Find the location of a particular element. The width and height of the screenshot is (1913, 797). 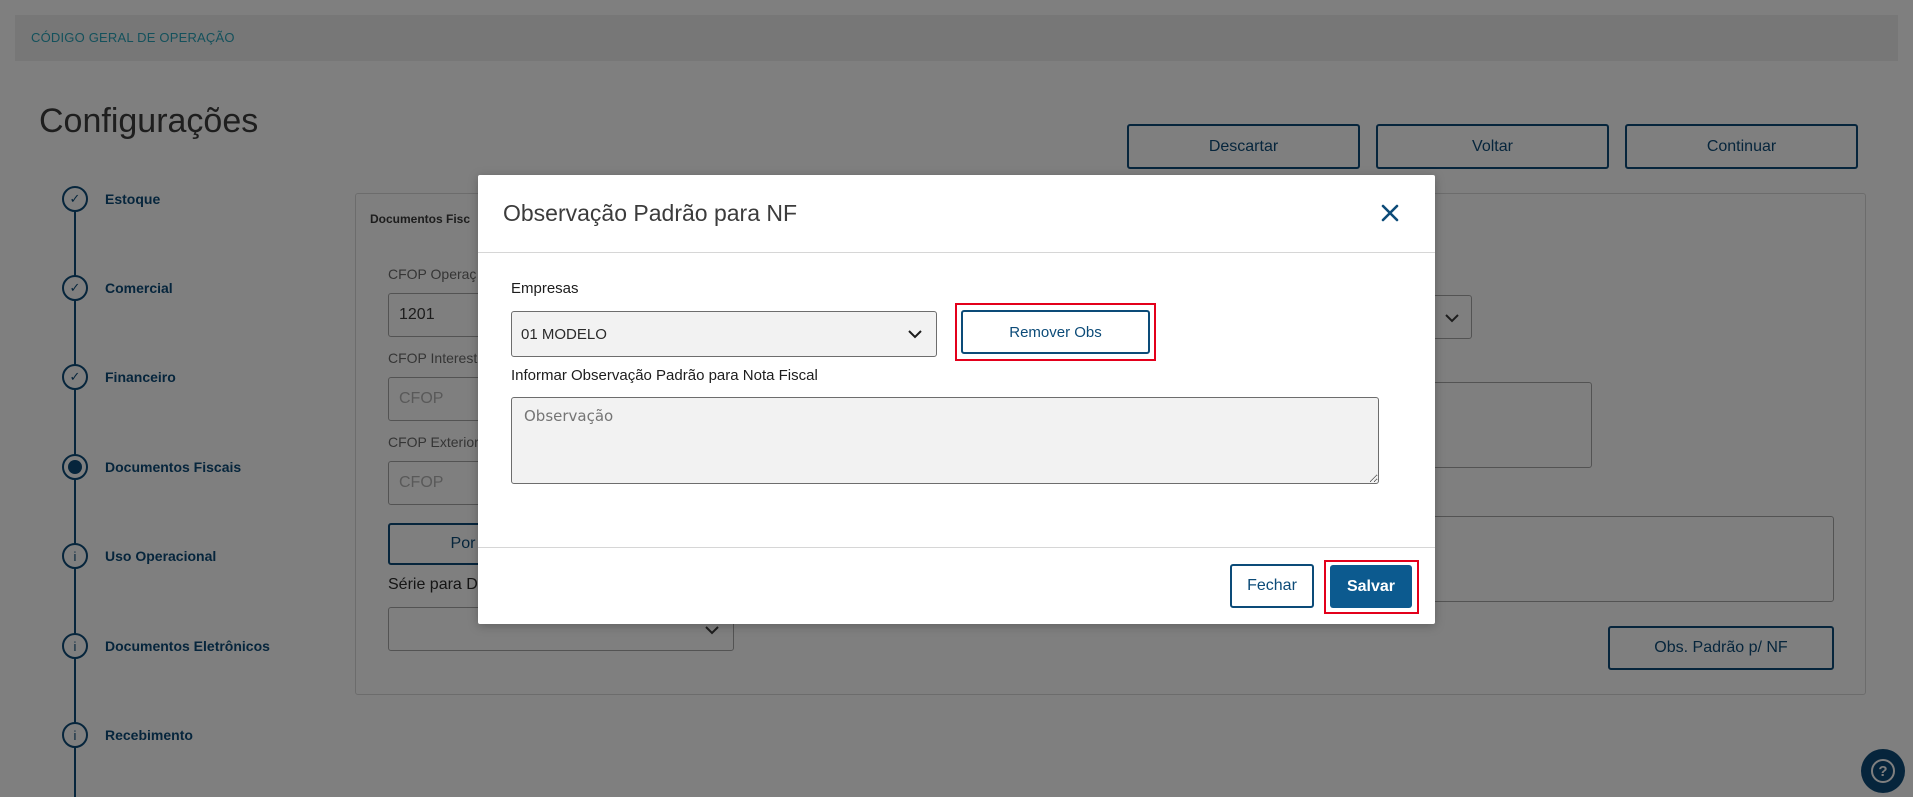

modal-header: Observação Padrão para NF is located at coordinates (956, 214).